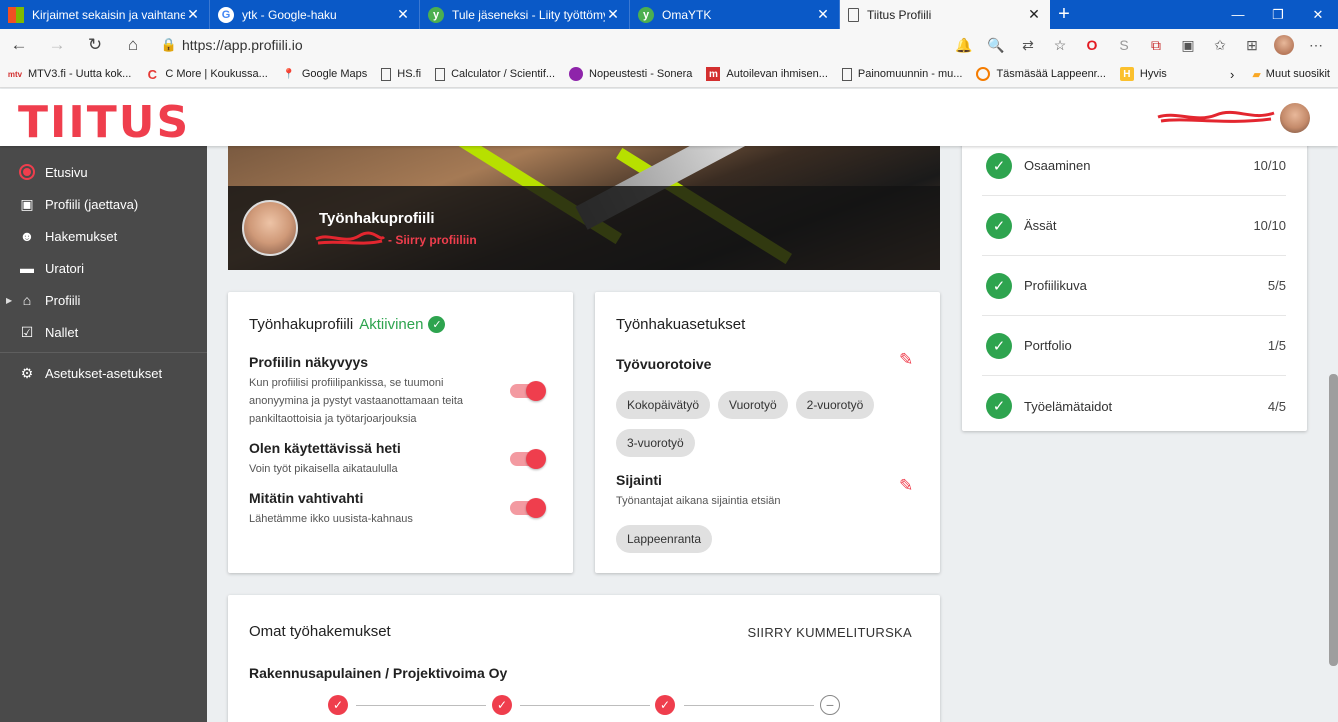  What do you see at coordinates (528, 508) in the screenshot?
I see `alerts-toggle` at bounding box center [528, 508].